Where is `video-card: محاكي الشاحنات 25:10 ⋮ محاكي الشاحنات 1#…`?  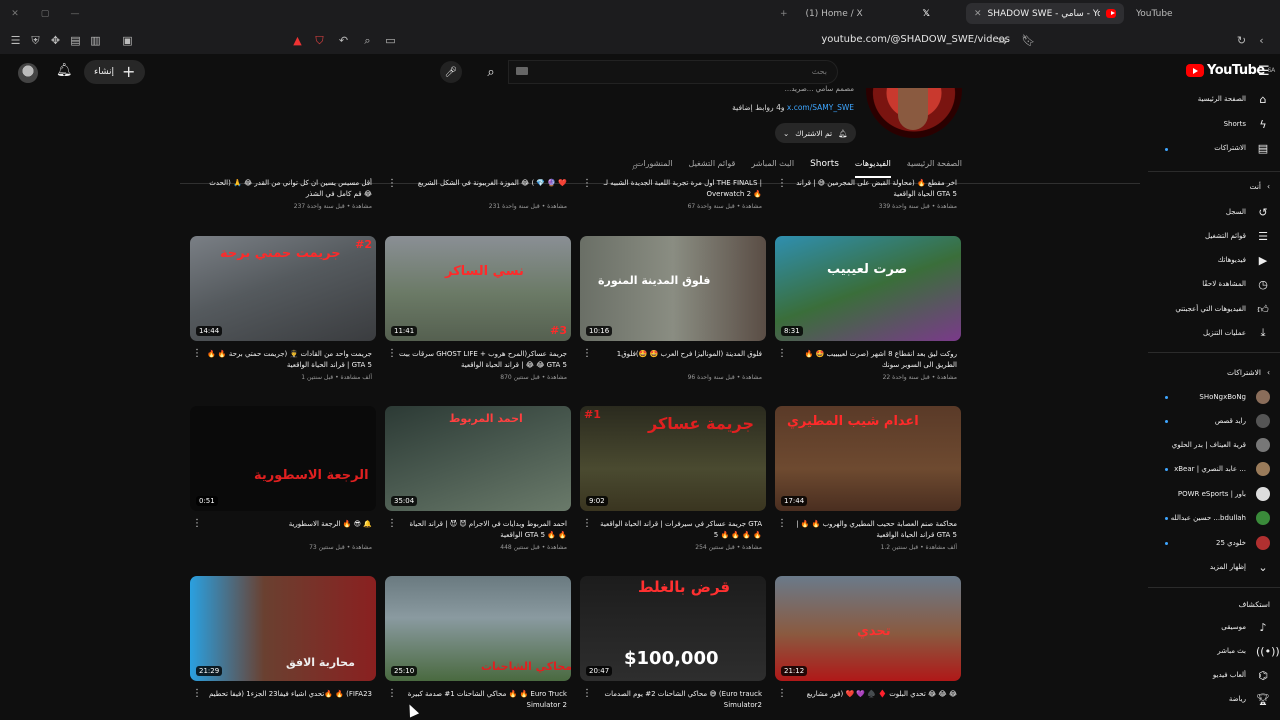
video-card: محاكي الشاحنات 25:10 ⋮ محاكي الشاحنات 1#… is located at coordinates (478, 642).